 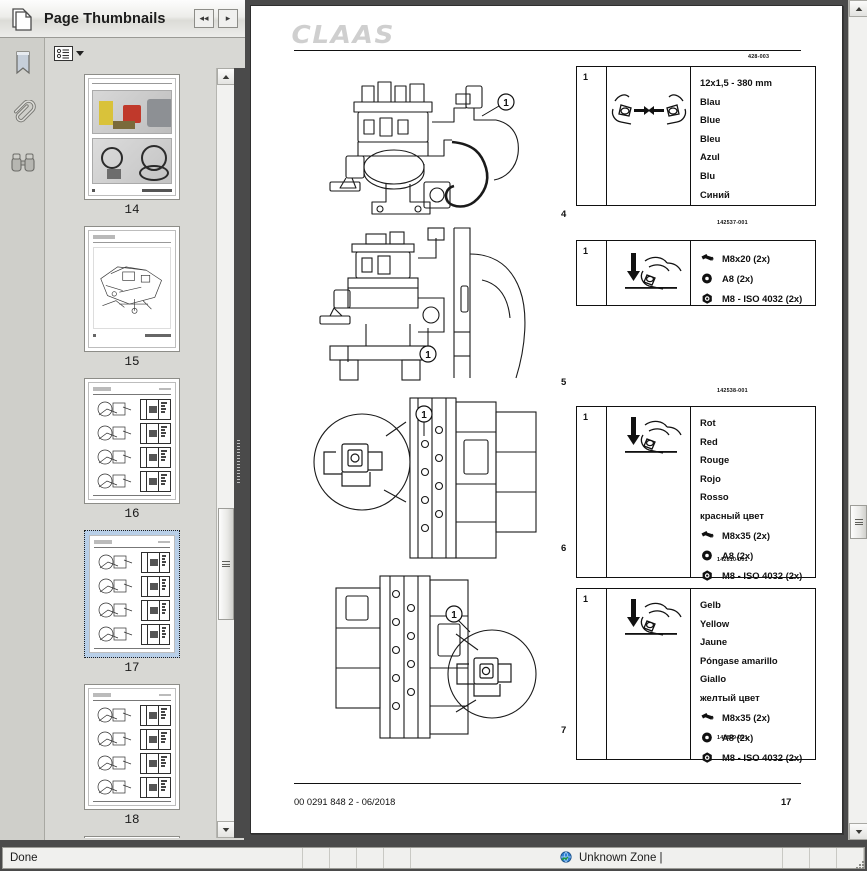 What do you see at coordinates (649, 674) in the screenshot?
I see `table-4-pictogram` at bounding box center [649, 674].